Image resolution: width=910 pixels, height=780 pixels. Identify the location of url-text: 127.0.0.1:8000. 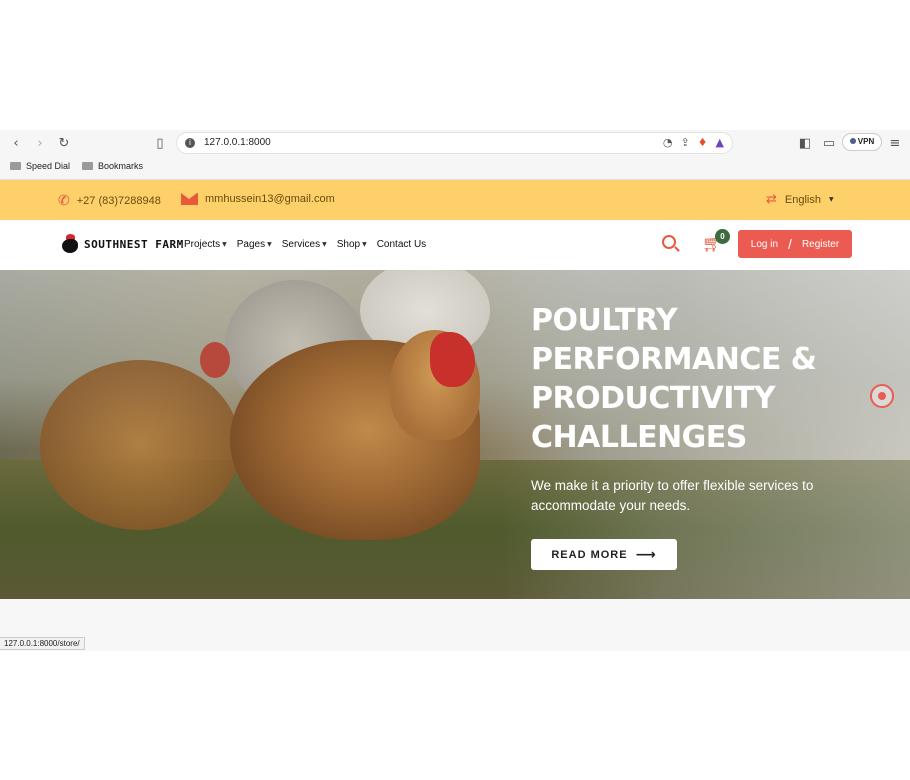
(237, 142).